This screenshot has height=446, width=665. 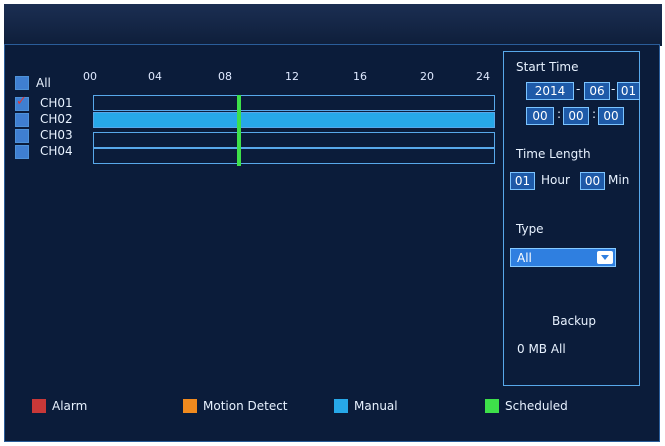 I want to click on start-time-label: Start Time, so click(x=547, y=67).